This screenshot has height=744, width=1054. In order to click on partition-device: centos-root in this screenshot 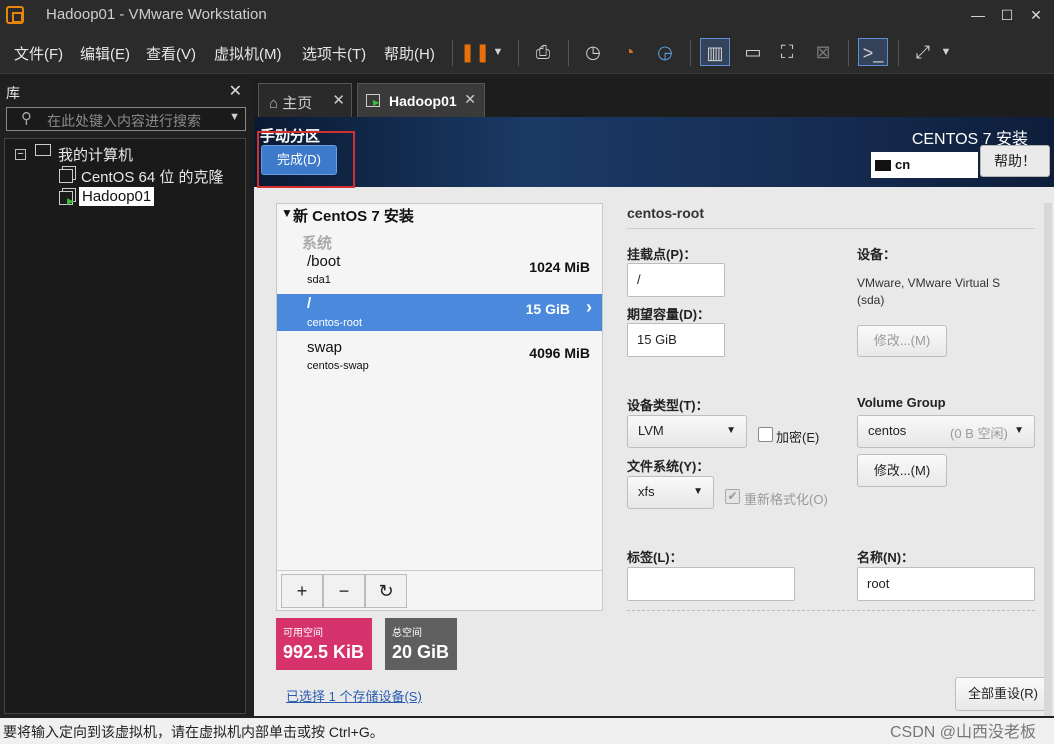, I will do `click(335, 323)`.